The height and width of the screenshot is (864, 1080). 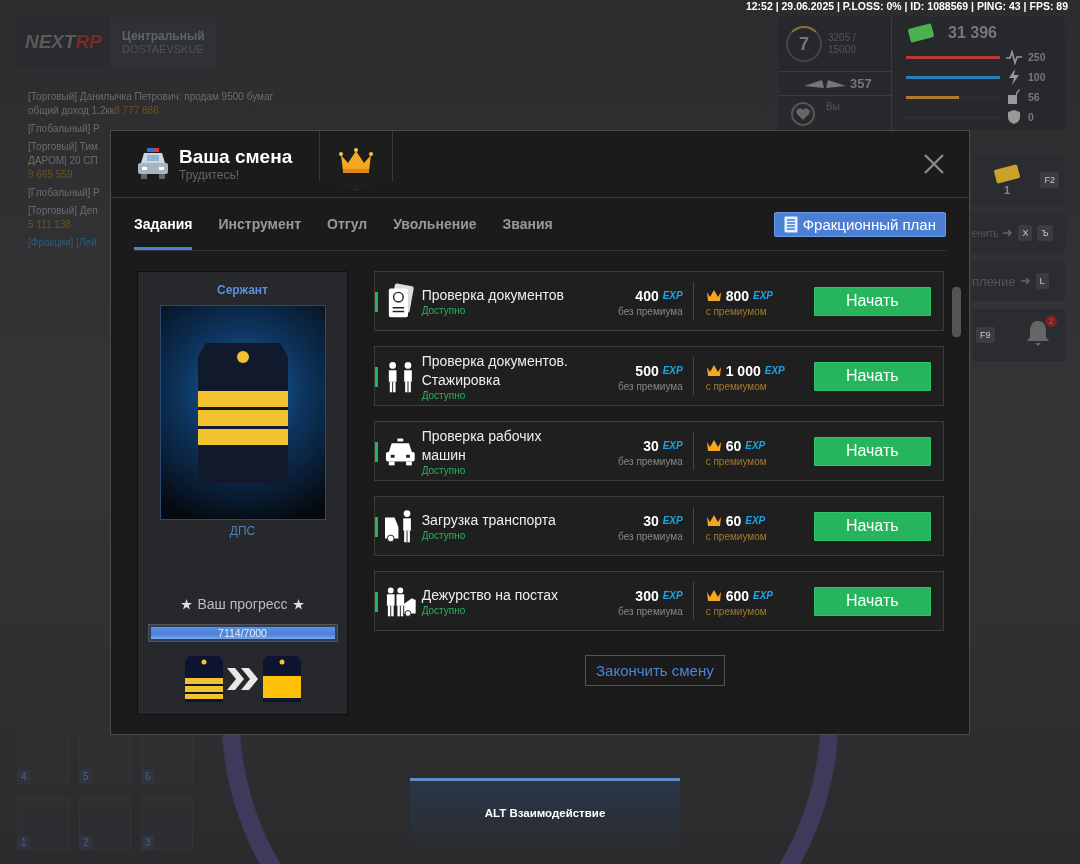 I want to click on slot-number: 4, so click(x=24, y=776).